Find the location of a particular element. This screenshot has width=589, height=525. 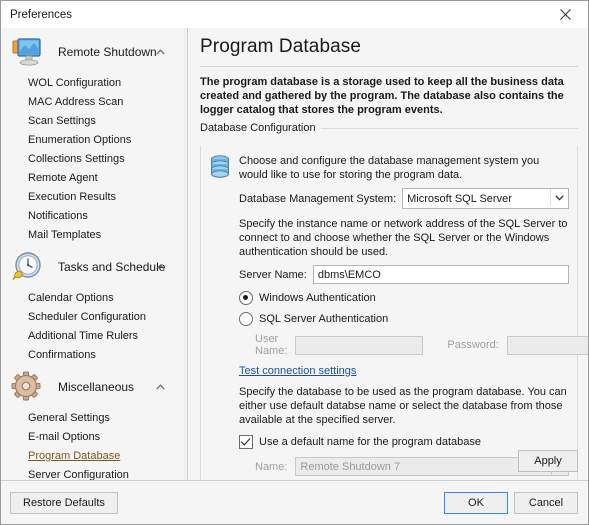

group-box-legend-rule is located at coordinates (449, 128).